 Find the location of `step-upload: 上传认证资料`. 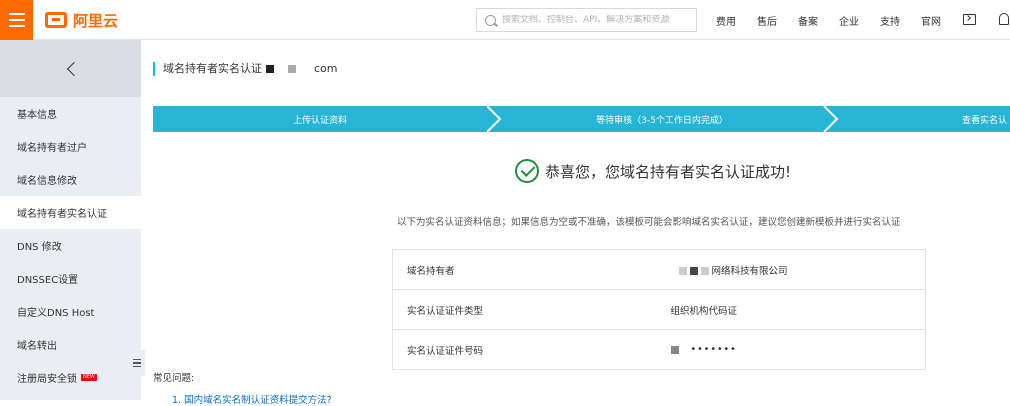

step-upload: 上传认证资料 is located at coordinates (320, 119).